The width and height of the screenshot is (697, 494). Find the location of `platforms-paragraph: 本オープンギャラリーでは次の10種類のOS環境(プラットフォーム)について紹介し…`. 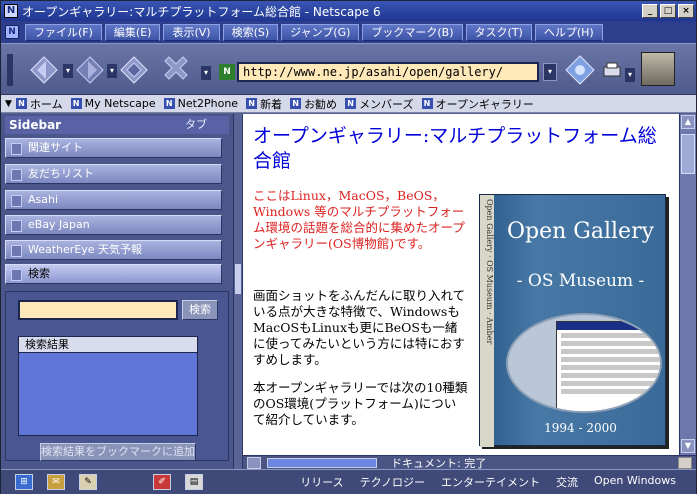

platforms-paragraph: 本オープンギャラリーでは次の10種類のOS環境(プラットフォーム)について紹介し… is located at coordinates (360, 403).